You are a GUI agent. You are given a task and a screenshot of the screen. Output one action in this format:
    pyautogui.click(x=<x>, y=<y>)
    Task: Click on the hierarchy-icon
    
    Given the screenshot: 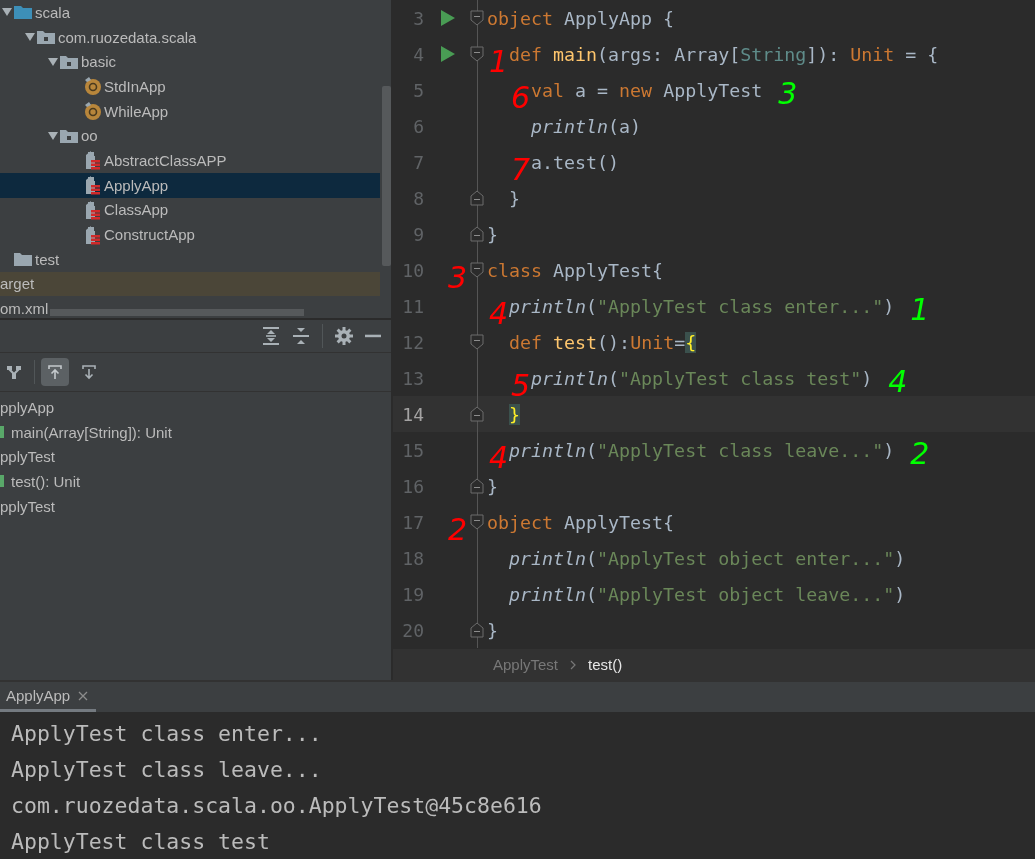 What is the action you would take?
    pyautogui.click(x=14, y=372)
    